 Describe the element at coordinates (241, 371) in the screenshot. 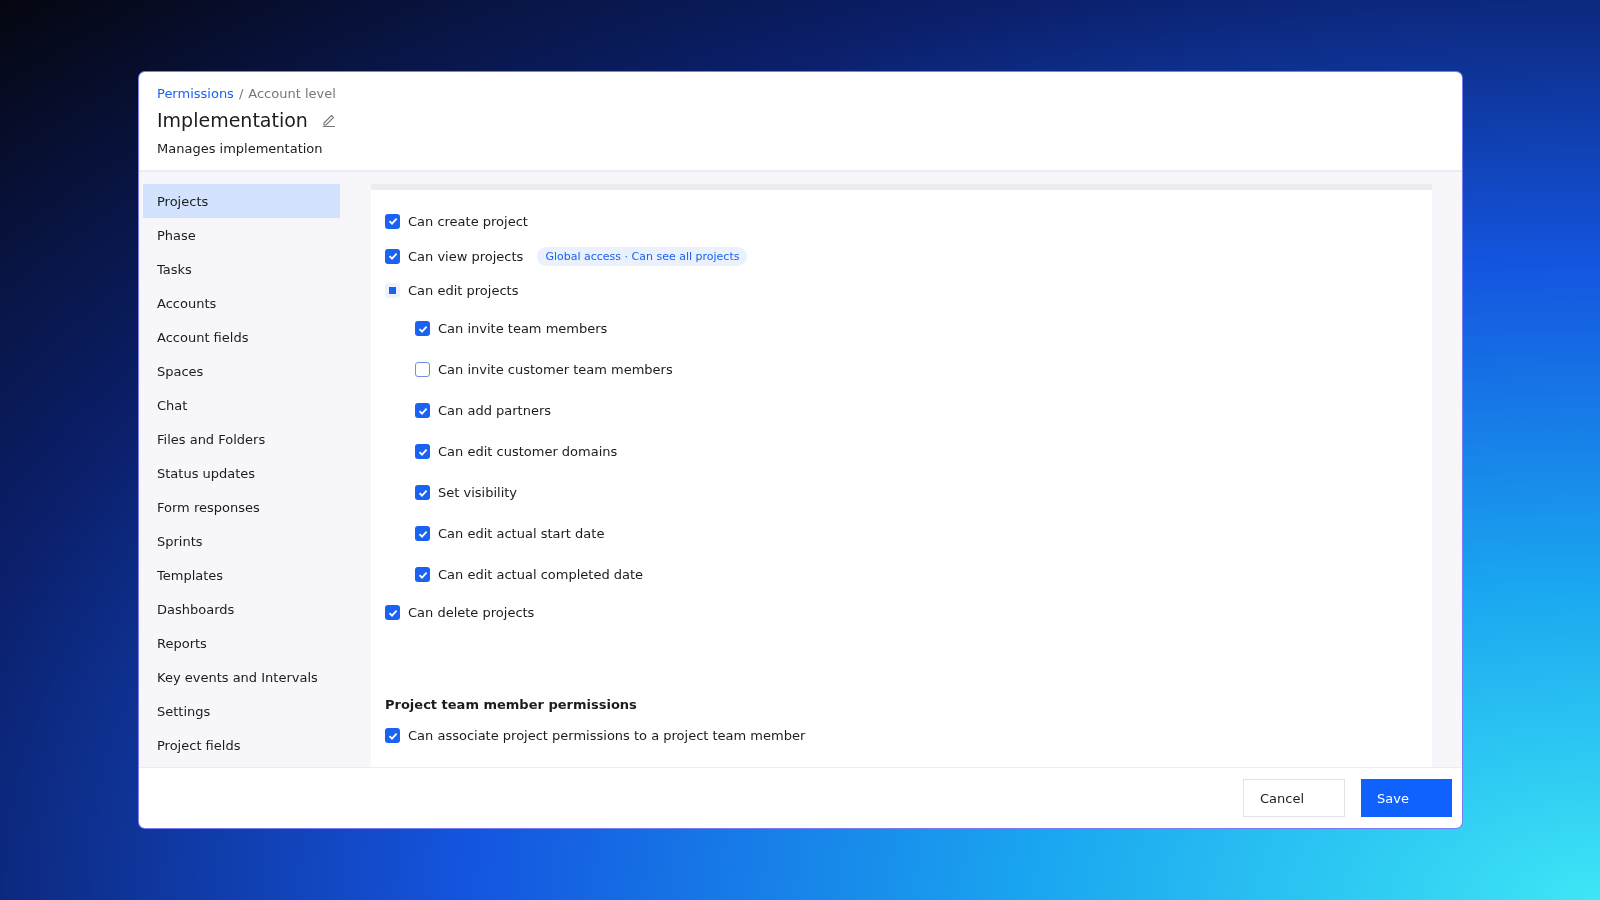

I see `sidebar-item: Spaces` at that location.